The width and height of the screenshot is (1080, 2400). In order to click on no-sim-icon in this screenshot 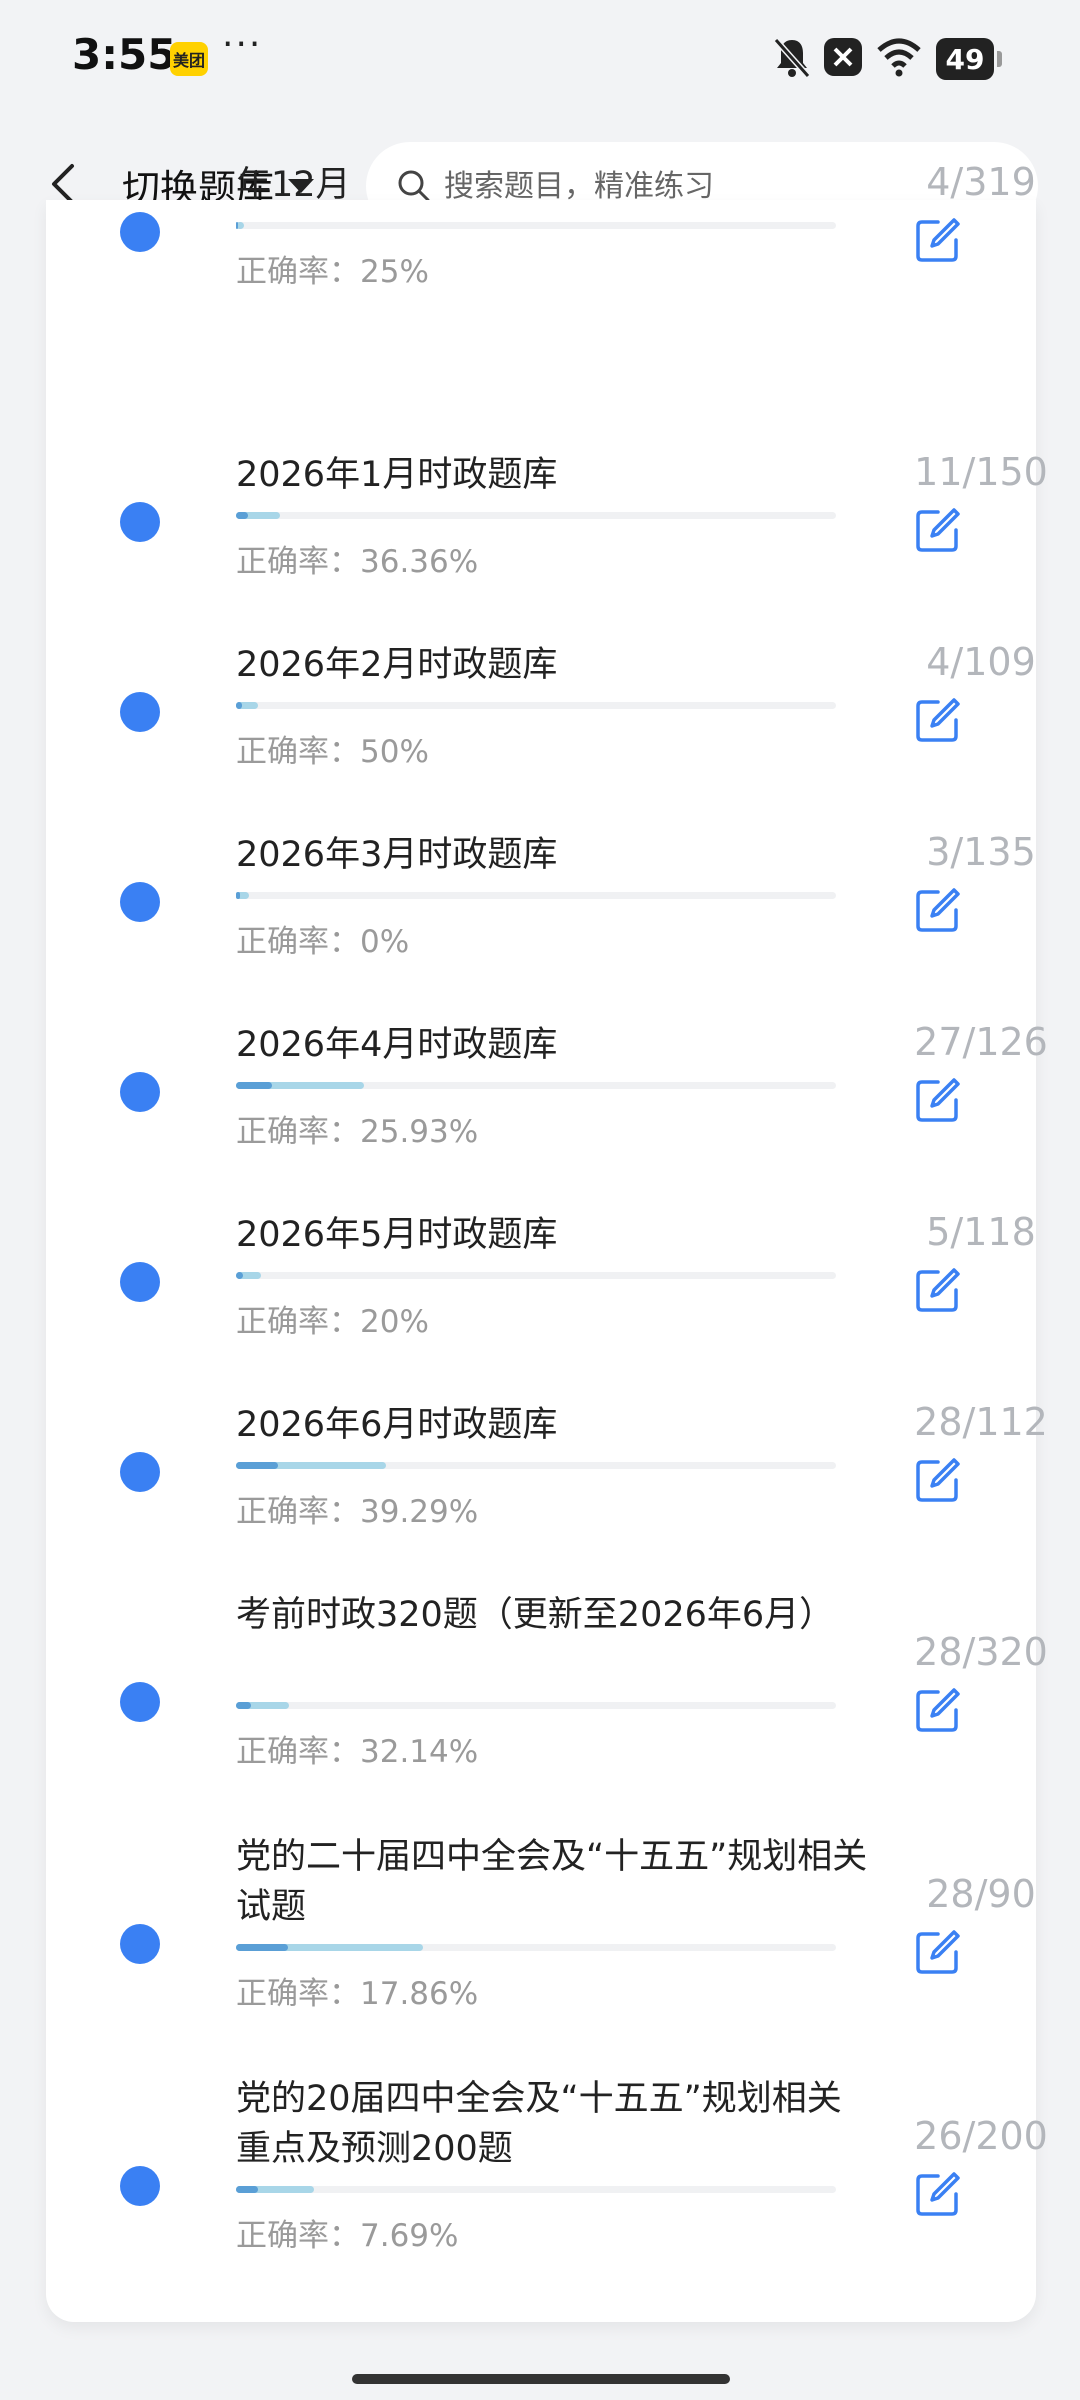, I will do `click(843, 57)`.